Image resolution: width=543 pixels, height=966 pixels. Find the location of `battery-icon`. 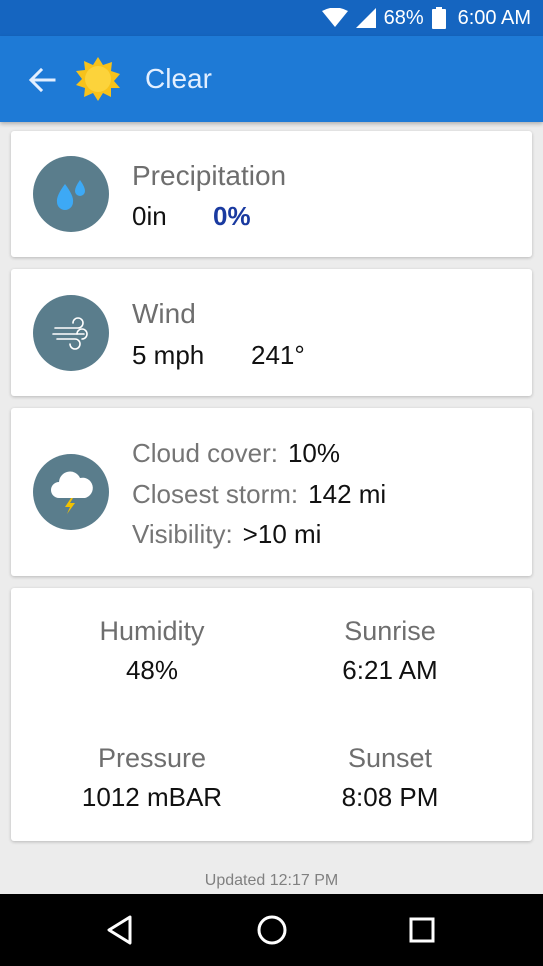

battery-icon is located at coordinates (438, 18).